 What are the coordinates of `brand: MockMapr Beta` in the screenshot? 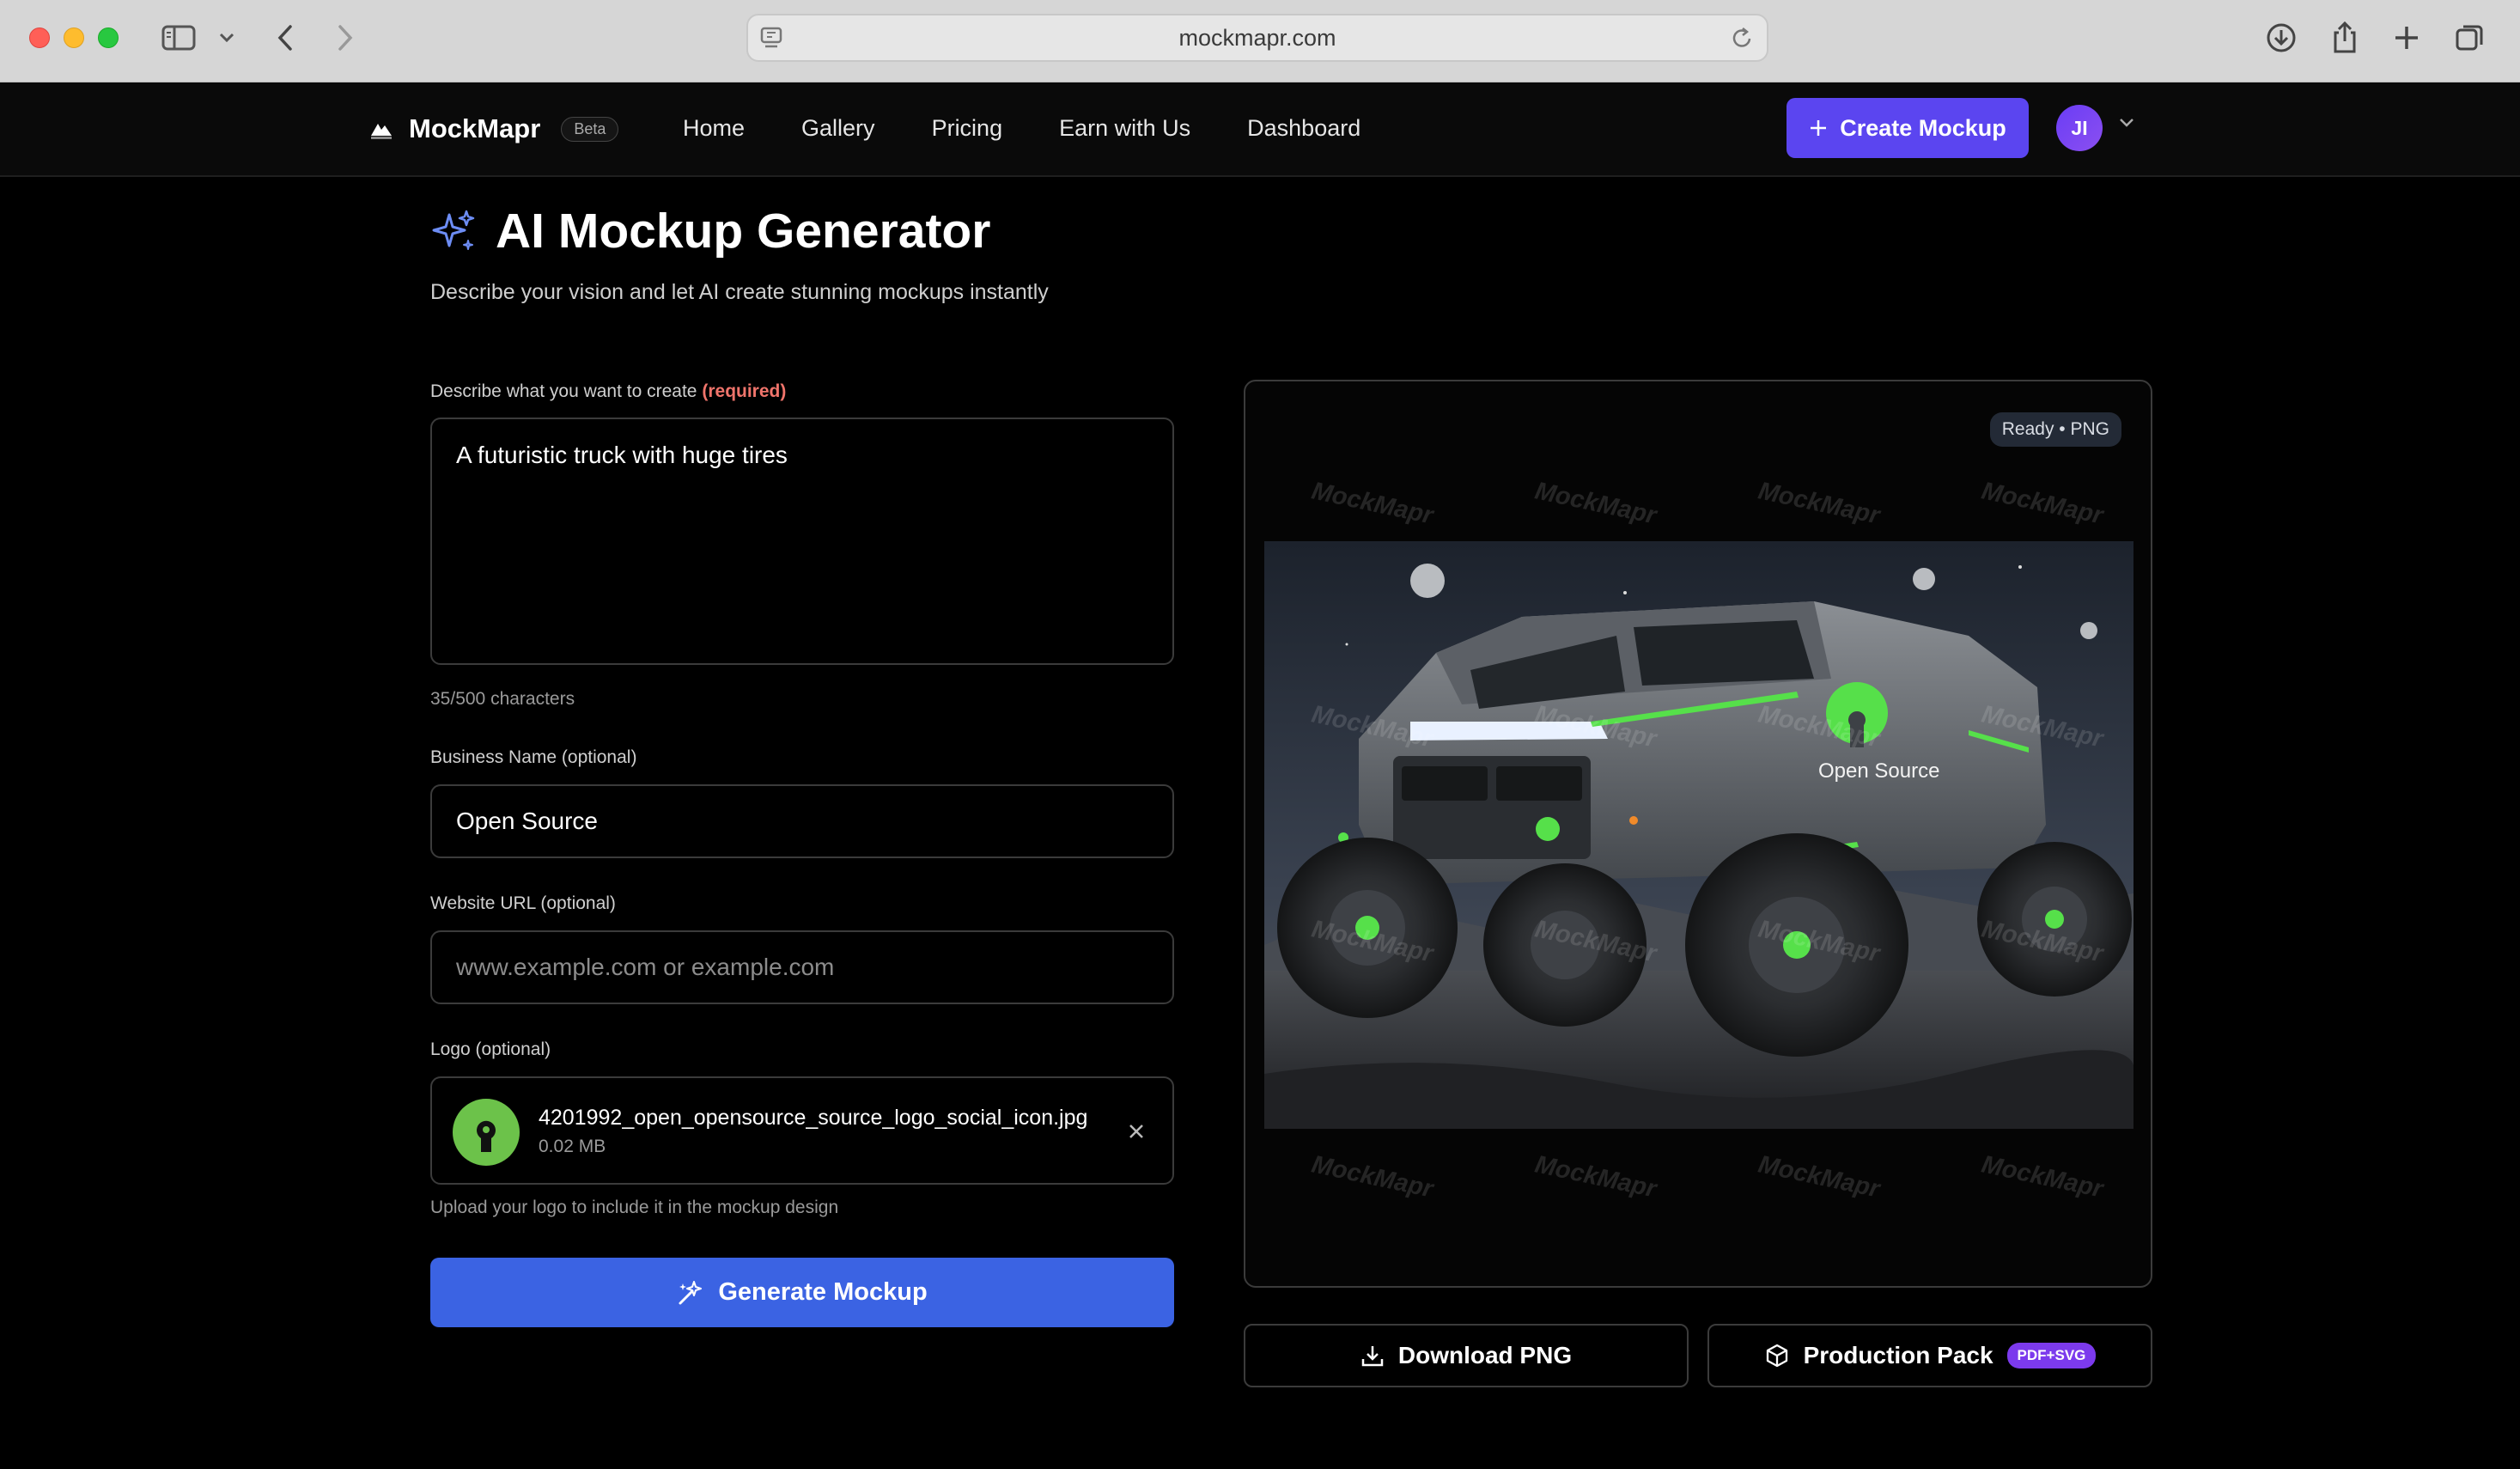 It's located at (494, 128).